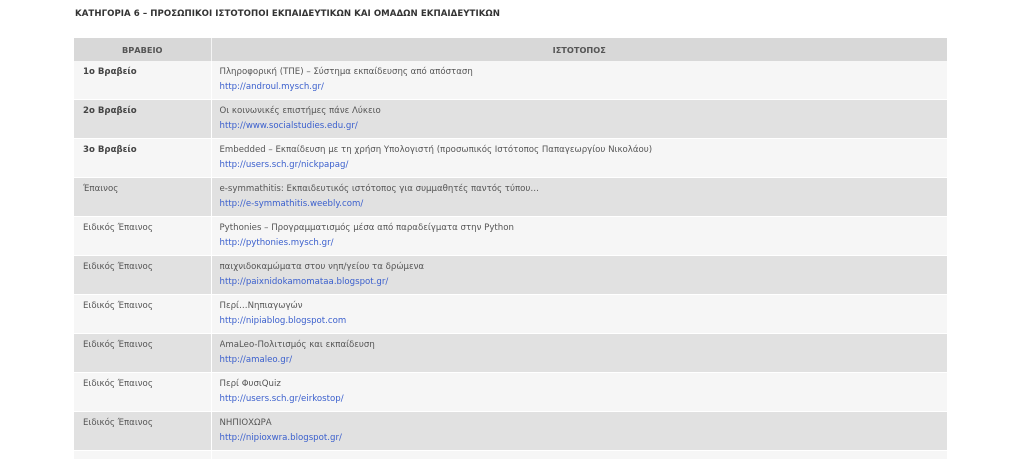 This screenshot has height=459, width=1024. I want to click on award-cell: Έπαινος, so click(143, 197).